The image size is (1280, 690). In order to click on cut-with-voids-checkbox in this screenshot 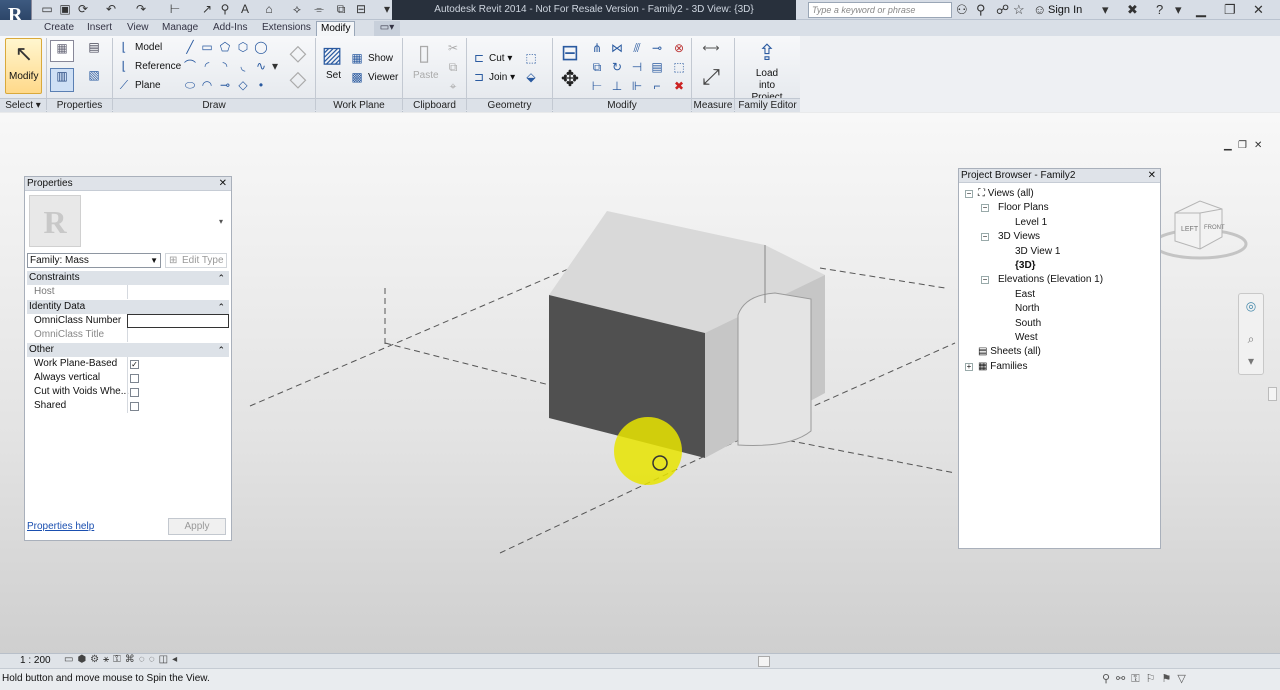, I will do `click(134, 392)`.